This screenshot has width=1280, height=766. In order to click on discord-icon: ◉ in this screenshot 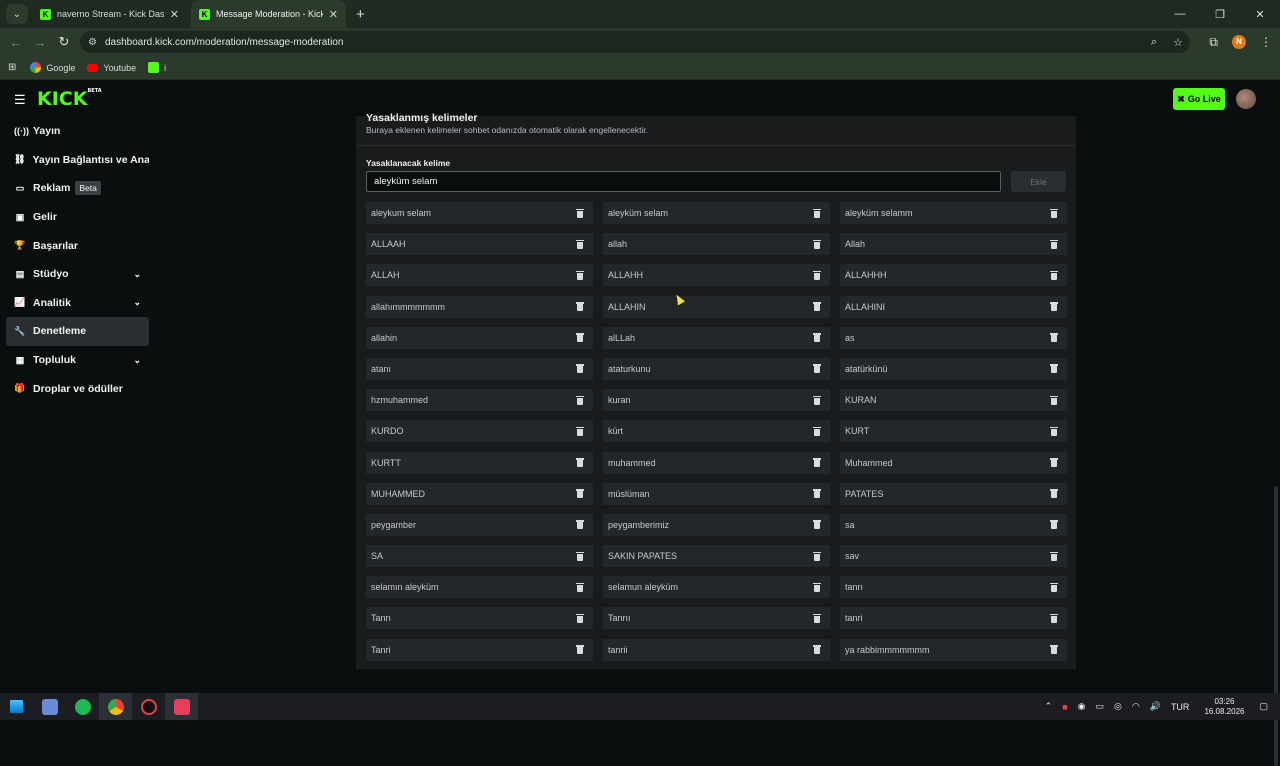, I will do `click(1082, 706)`.